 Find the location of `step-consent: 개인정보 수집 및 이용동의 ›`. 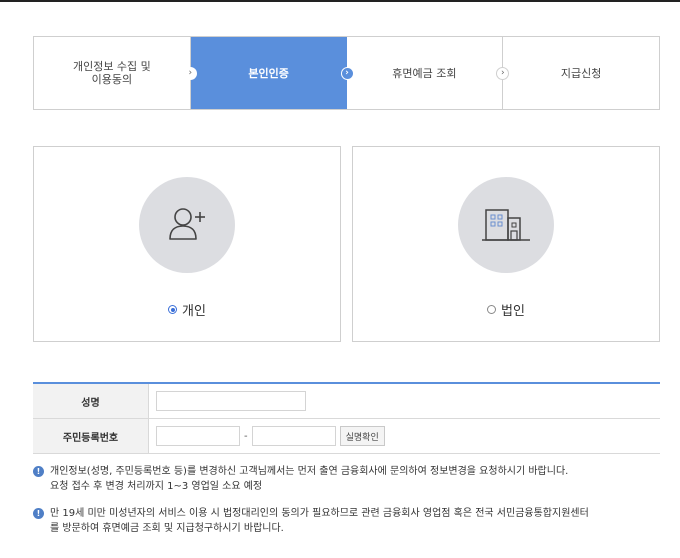

step-consent: 개인정보 수집 및 이용동의 › is located at coordinates (115, 73).